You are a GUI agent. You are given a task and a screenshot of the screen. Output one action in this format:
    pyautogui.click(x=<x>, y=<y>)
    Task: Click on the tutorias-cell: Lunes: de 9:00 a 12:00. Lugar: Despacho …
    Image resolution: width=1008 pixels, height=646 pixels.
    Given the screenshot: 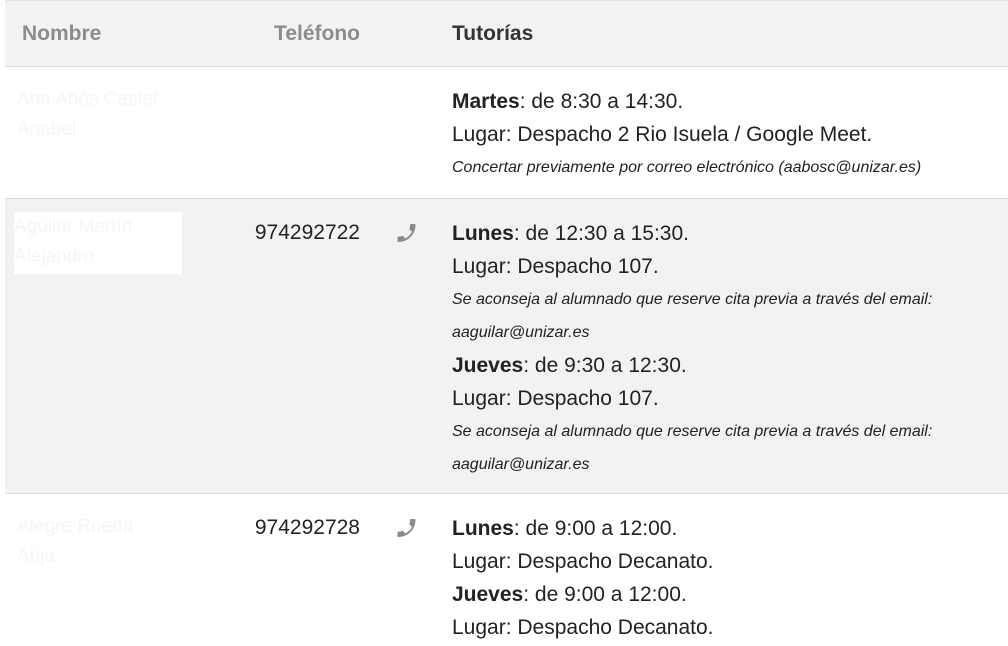 What is the action you would take?
    pyautogui.click(x=730, y=578)
    